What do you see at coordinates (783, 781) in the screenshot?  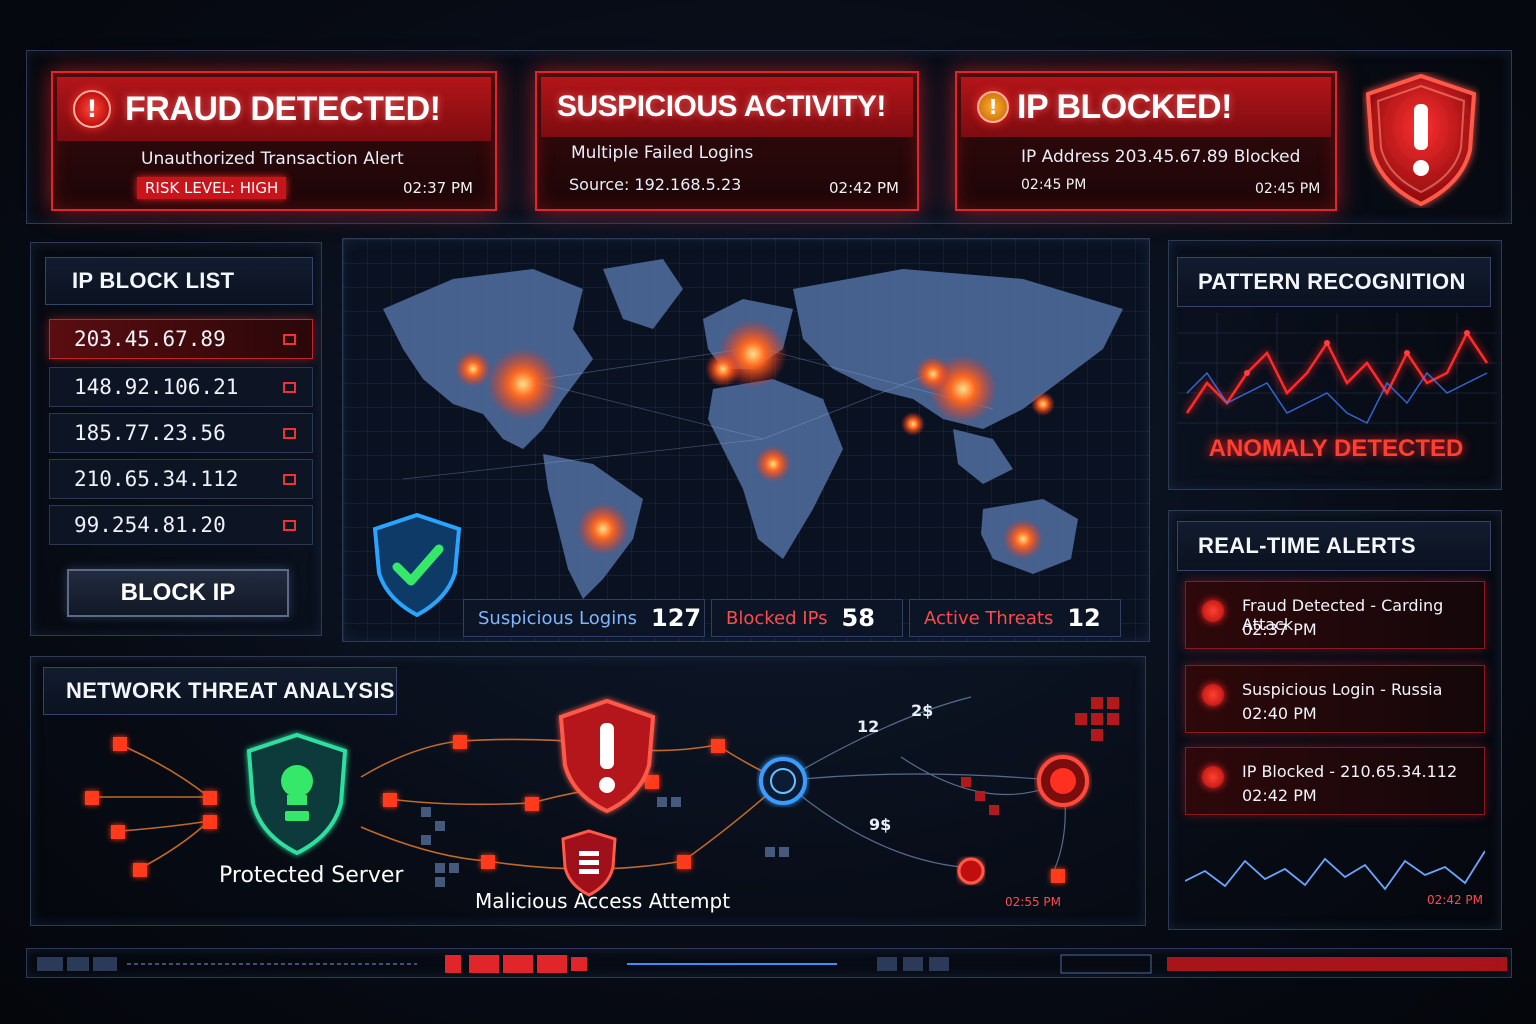 I see `node-blue-icon` at bounding box center [783, 781].